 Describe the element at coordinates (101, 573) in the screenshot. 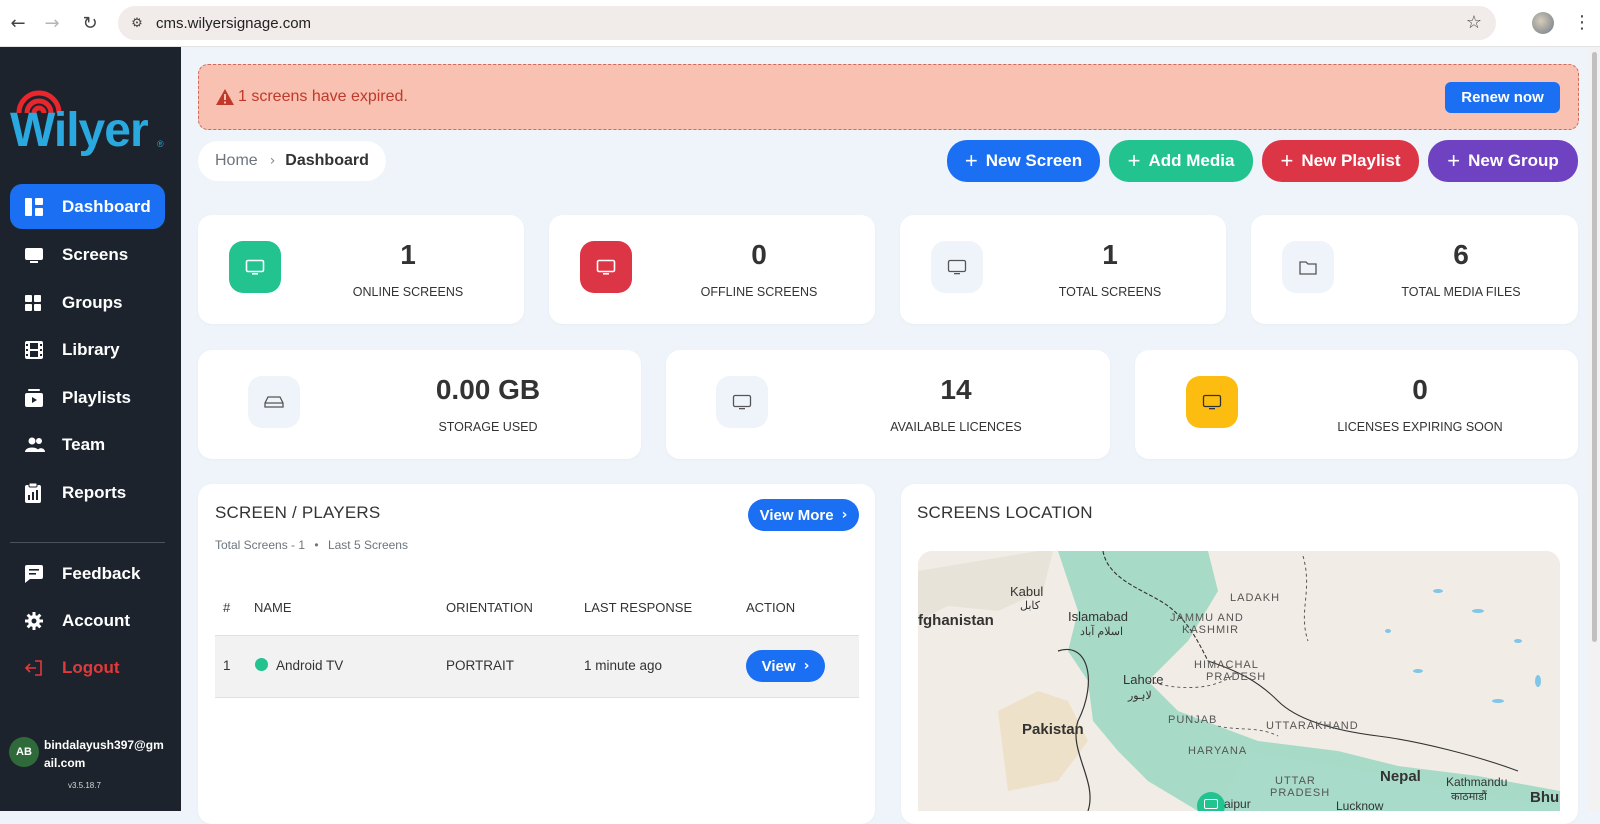

I see `sidebar-item-label: Feedback` at that location.